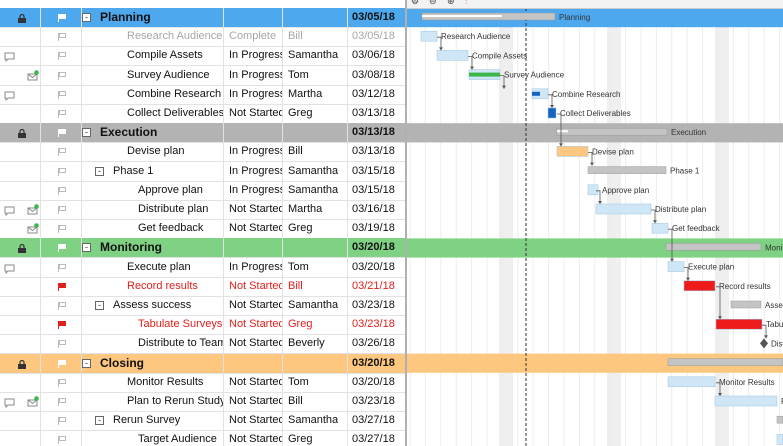  I want to click on task-name-cell: Approve plan, so click(153, 190).